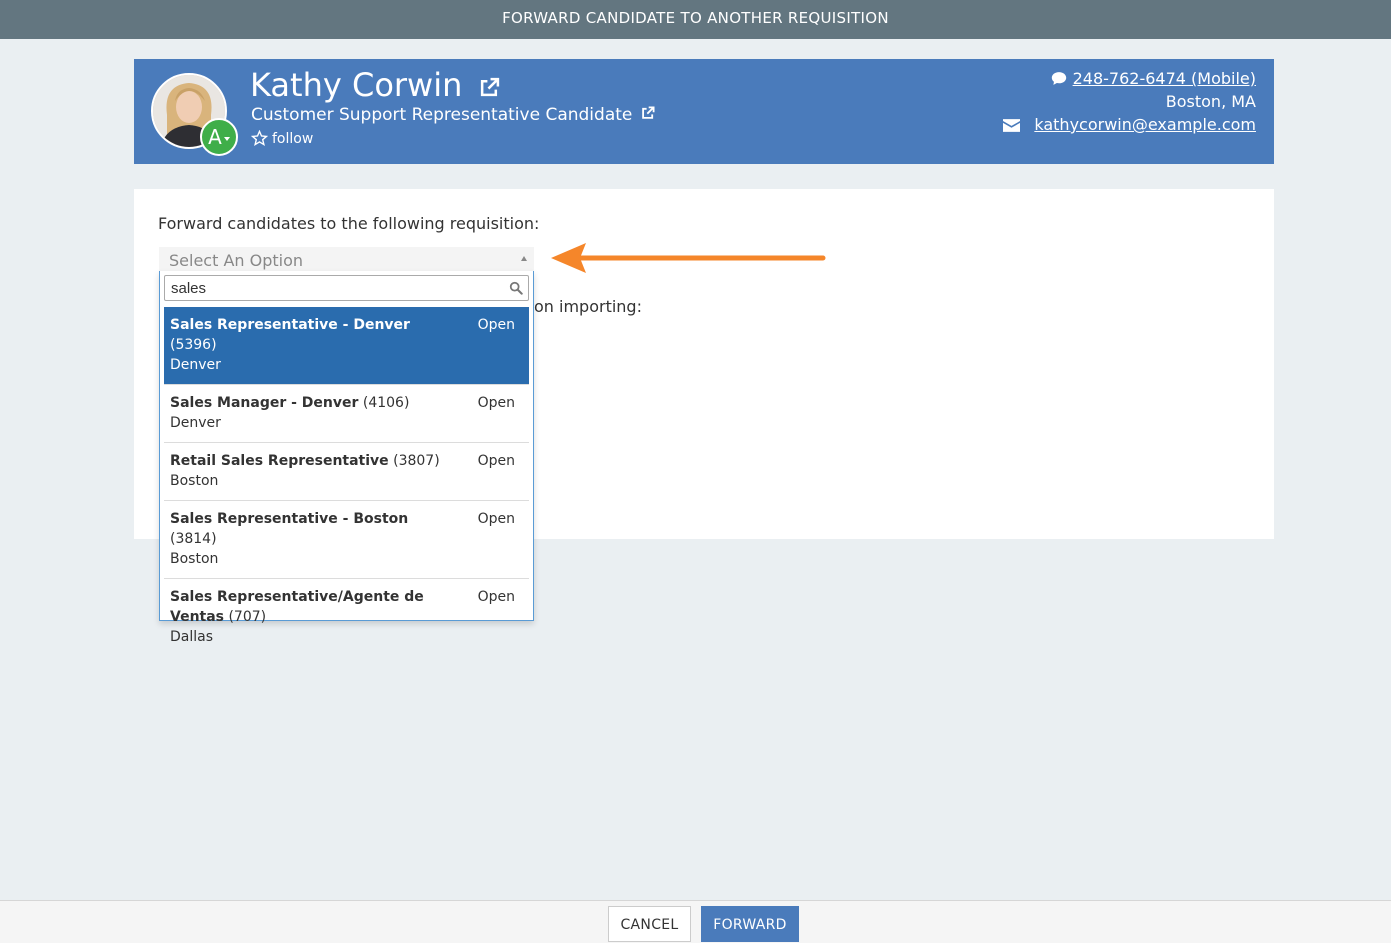  I want to click on option-title: Sales Representative/Agente de Ventas, so click(297, 607).